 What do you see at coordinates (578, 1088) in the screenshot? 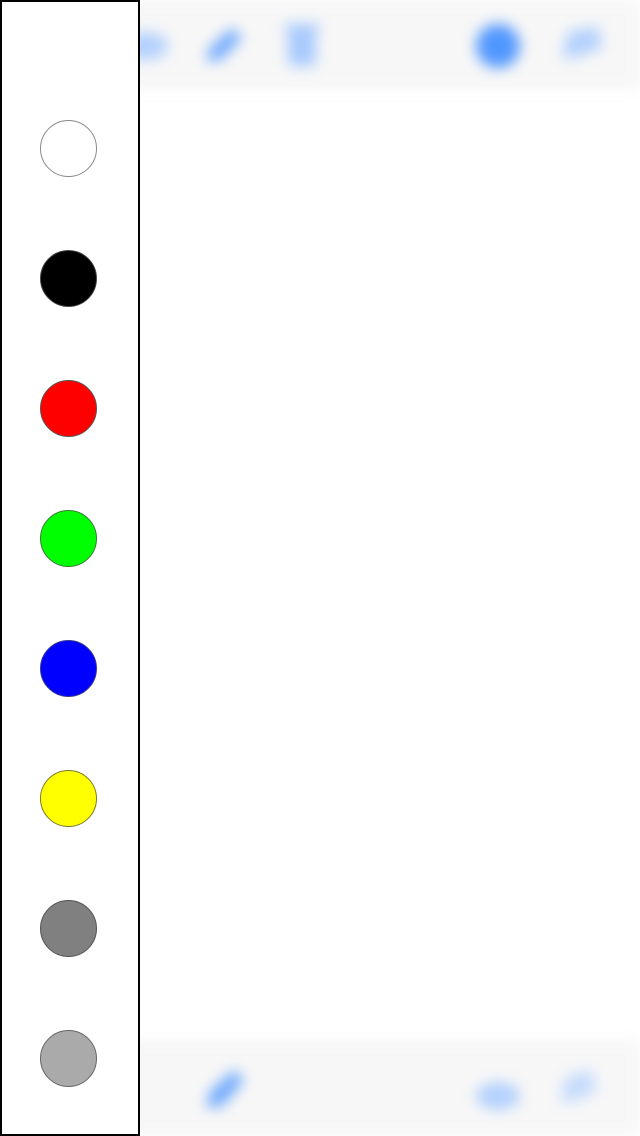
I see `bottom-share-icon` at bounding box center [578, 1088].